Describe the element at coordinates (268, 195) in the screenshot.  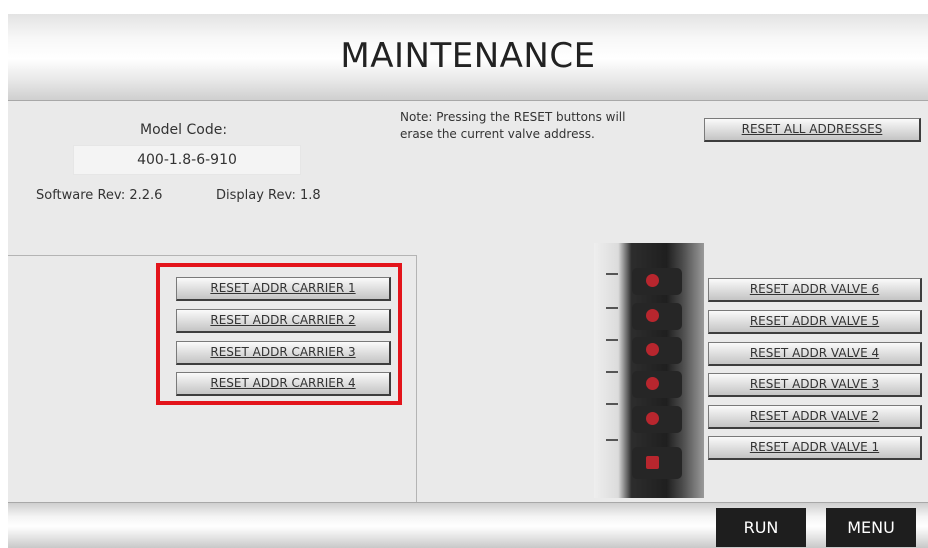
I see `display-rev: Display Rev: 1.8` at that location.